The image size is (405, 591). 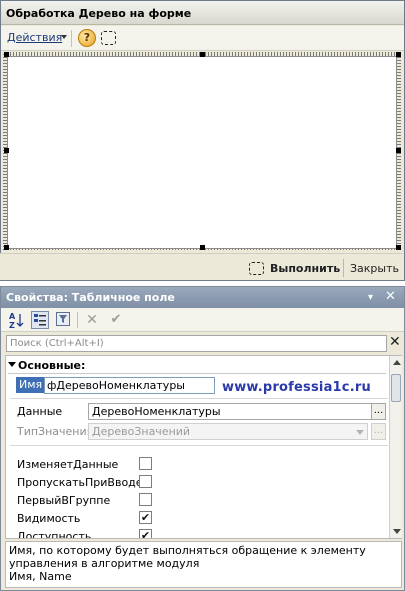 What do you see at coordinates (80, 482) in the screenshot?
I see `check-label: ПропускатьПриВводе` at bounding box center [80, 482].